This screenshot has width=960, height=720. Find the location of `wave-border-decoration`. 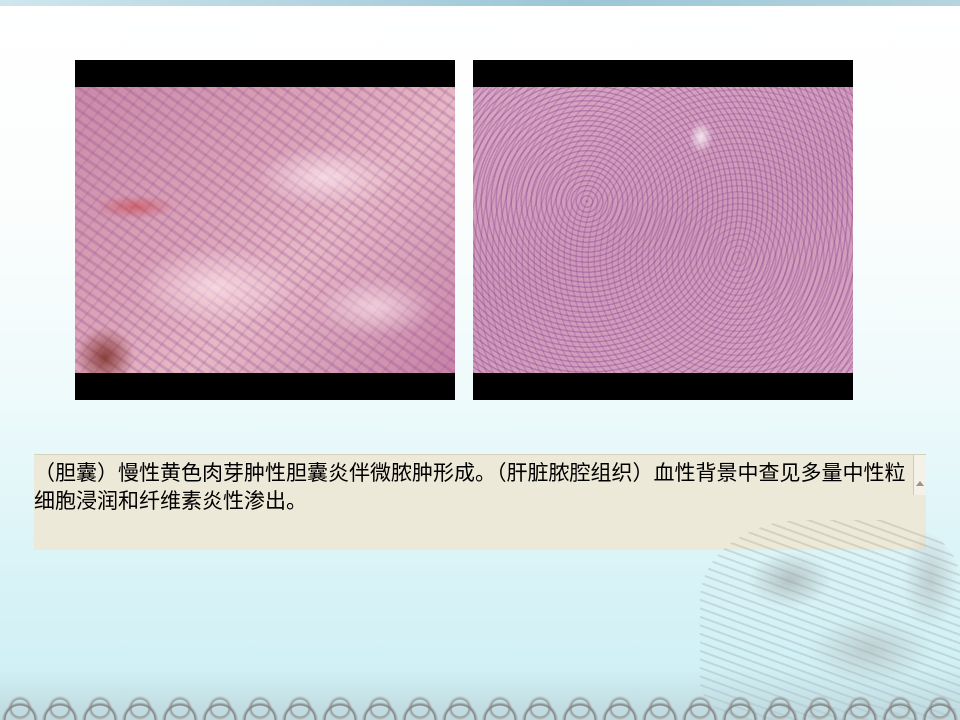

wave-border-decoration is located at coordinates (480, 694).